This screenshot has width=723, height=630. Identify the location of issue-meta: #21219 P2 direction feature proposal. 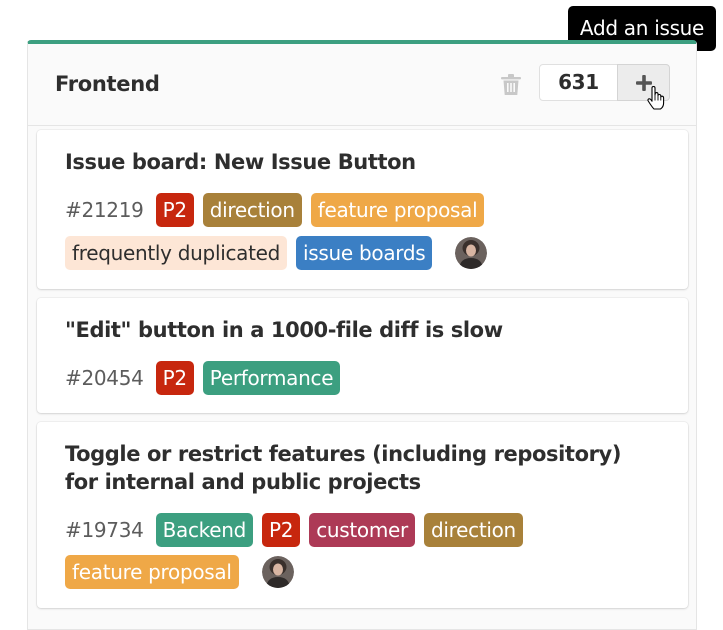
(279, 210).